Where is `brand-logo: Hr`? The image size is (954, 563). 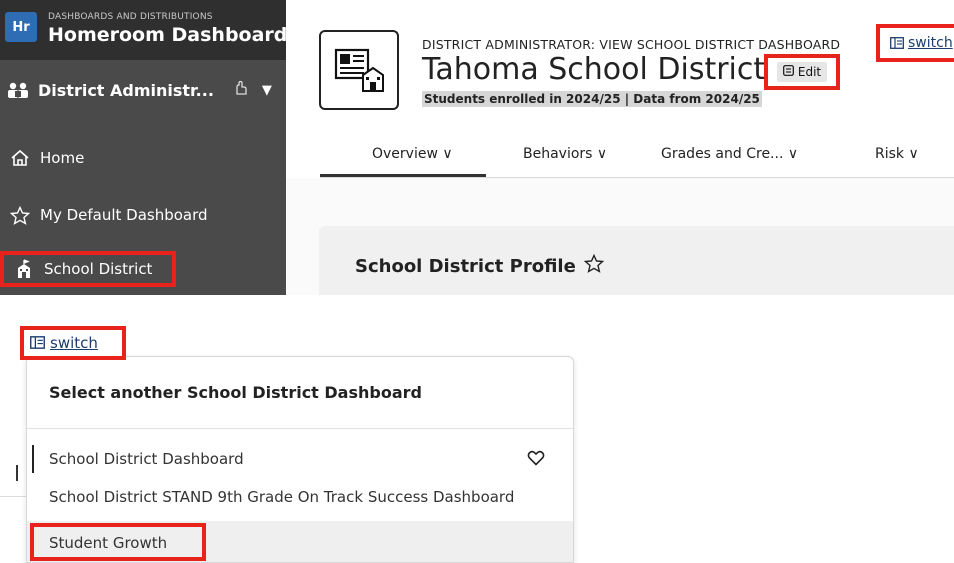 brand-logo: Hr is located at coordinates (21, 27).